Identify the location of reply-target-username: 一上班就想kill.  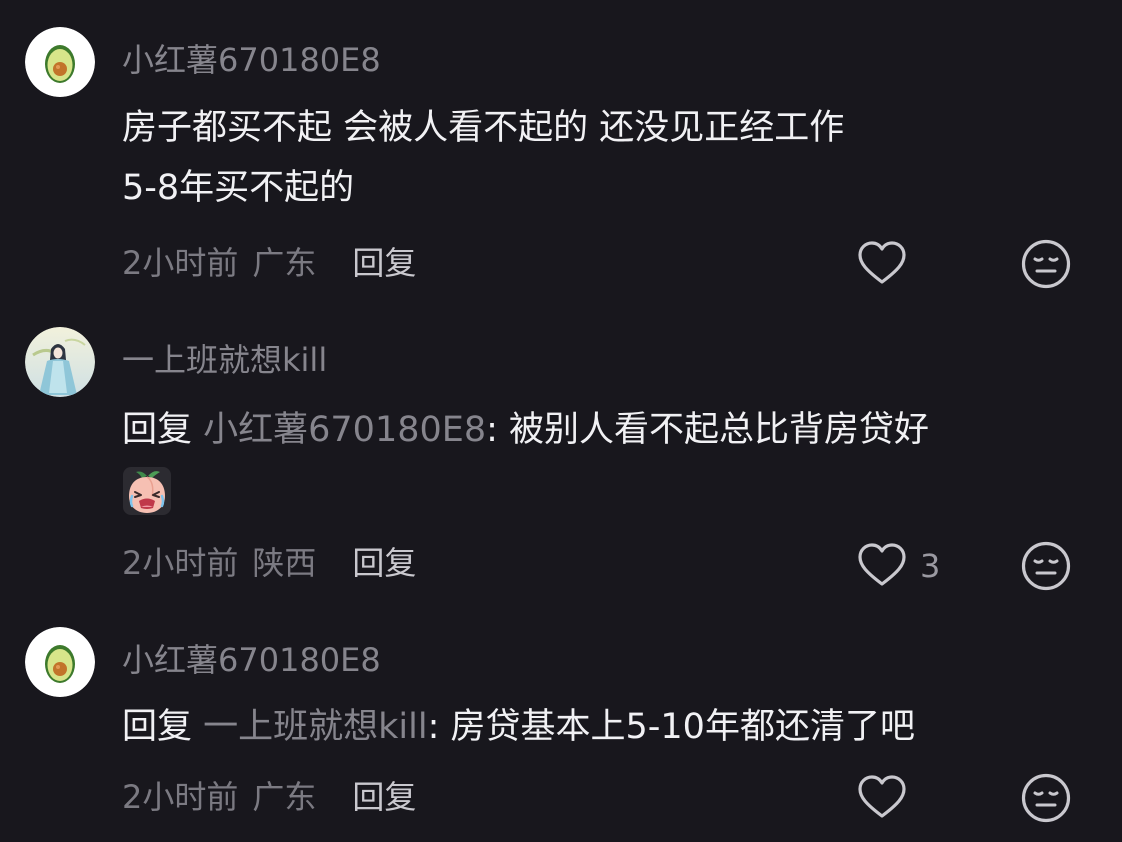
(315, 727).